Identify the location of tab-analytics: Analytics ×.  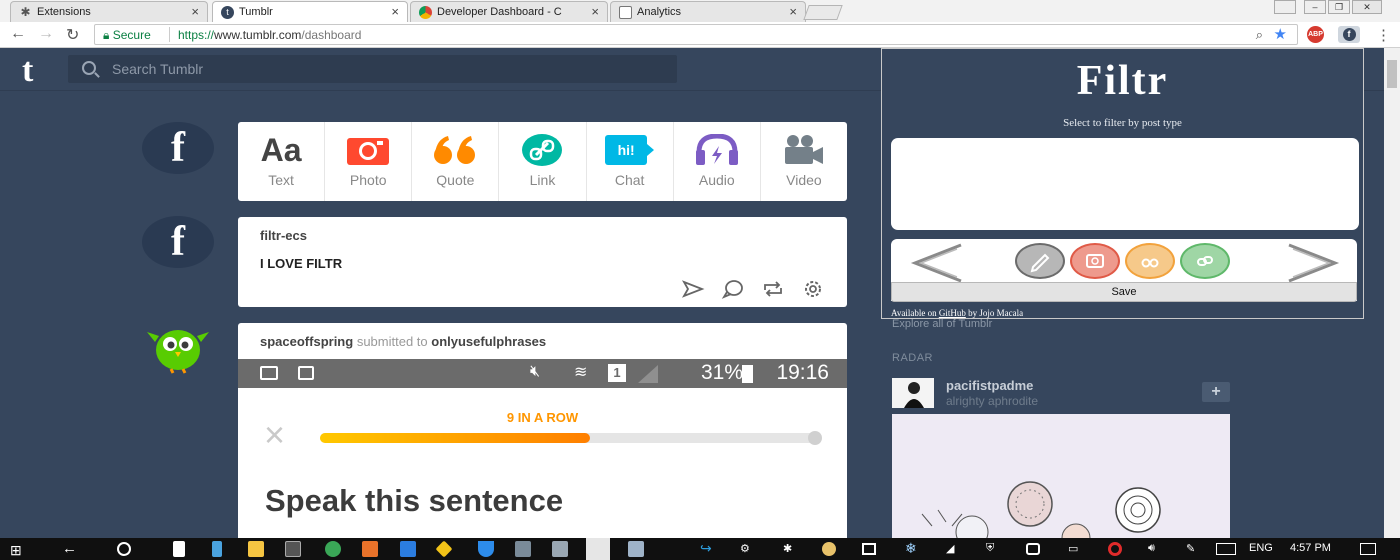
(708, 11).